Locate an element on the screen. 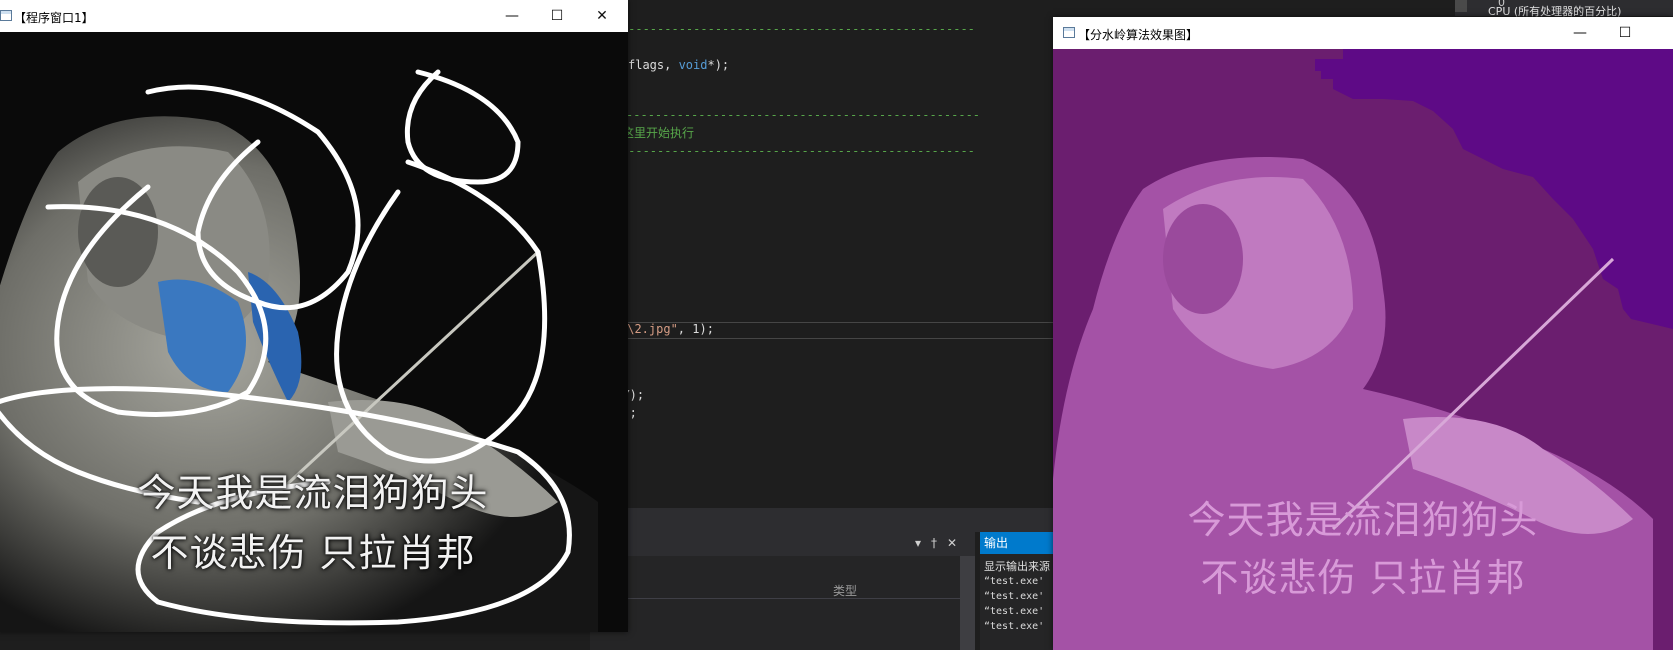 The image size is (1673, 650). titlebar: 【程序窗口1】 — ☐ ✕ is located at coordinates (314, 16).